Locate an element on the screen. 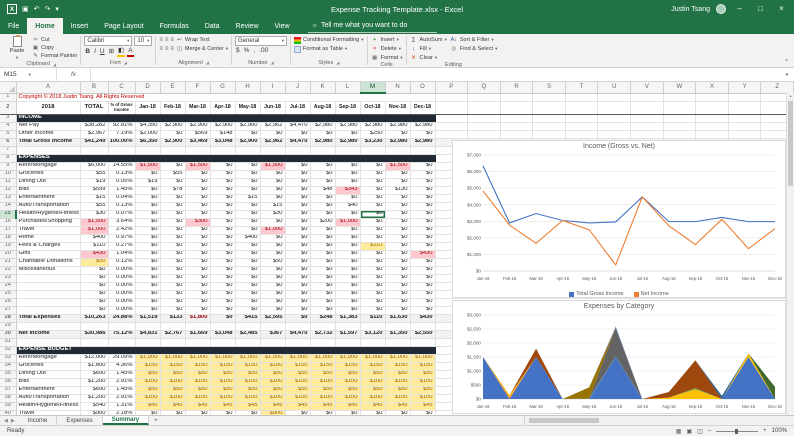  ribbon-tab-data: Data is located at coordinates (212, 26).